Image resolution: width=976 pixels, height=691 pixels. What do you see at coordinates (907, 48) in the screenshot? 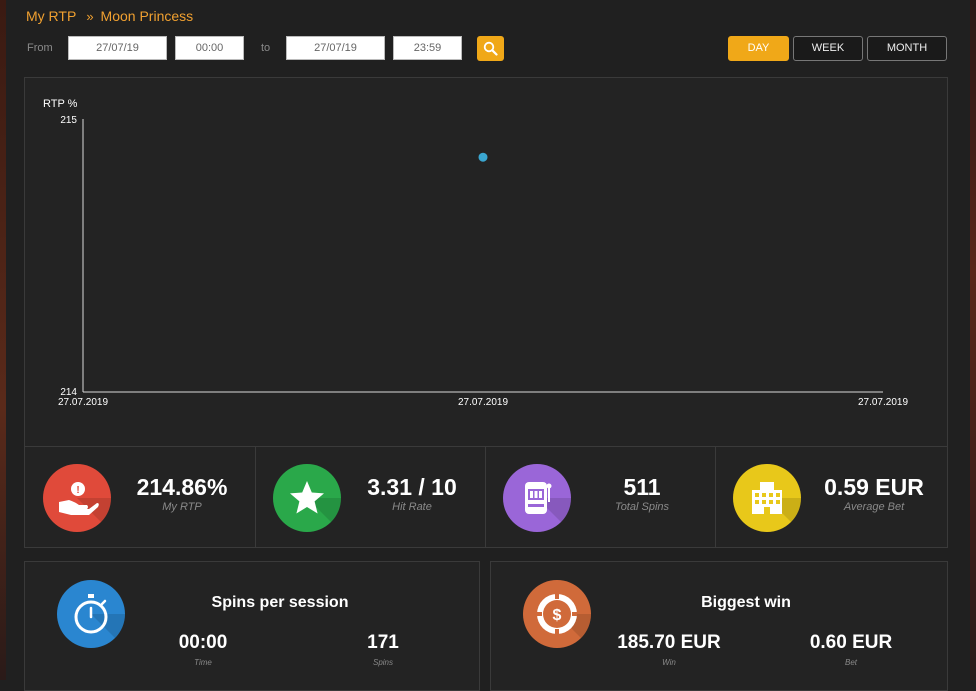
I see `month-button: MONTH` at bounding box center [907, 48].